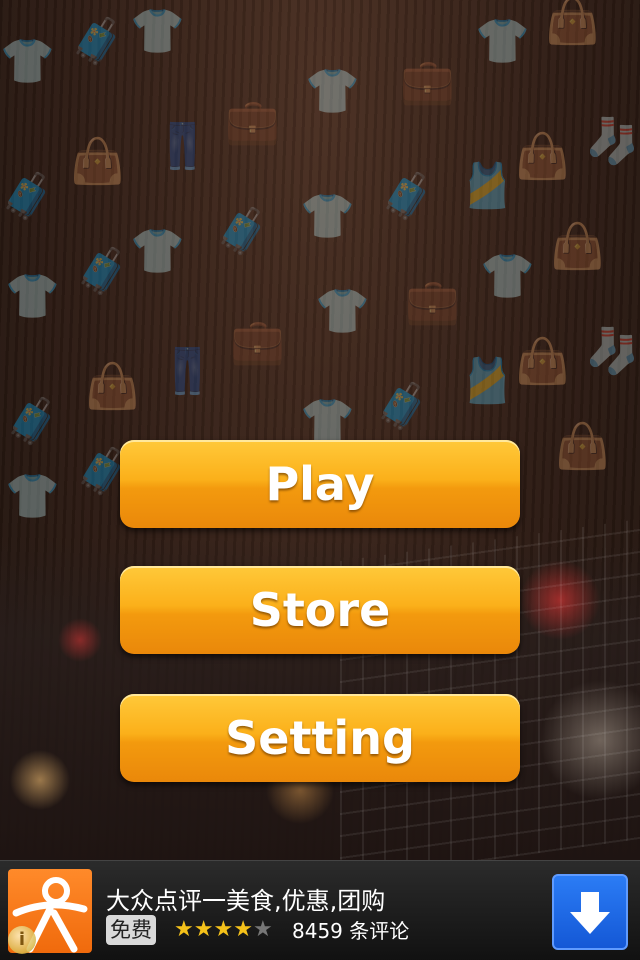 This screenshot has height=960, width=640. I want to click on store-button: Store, so click(320, 610).